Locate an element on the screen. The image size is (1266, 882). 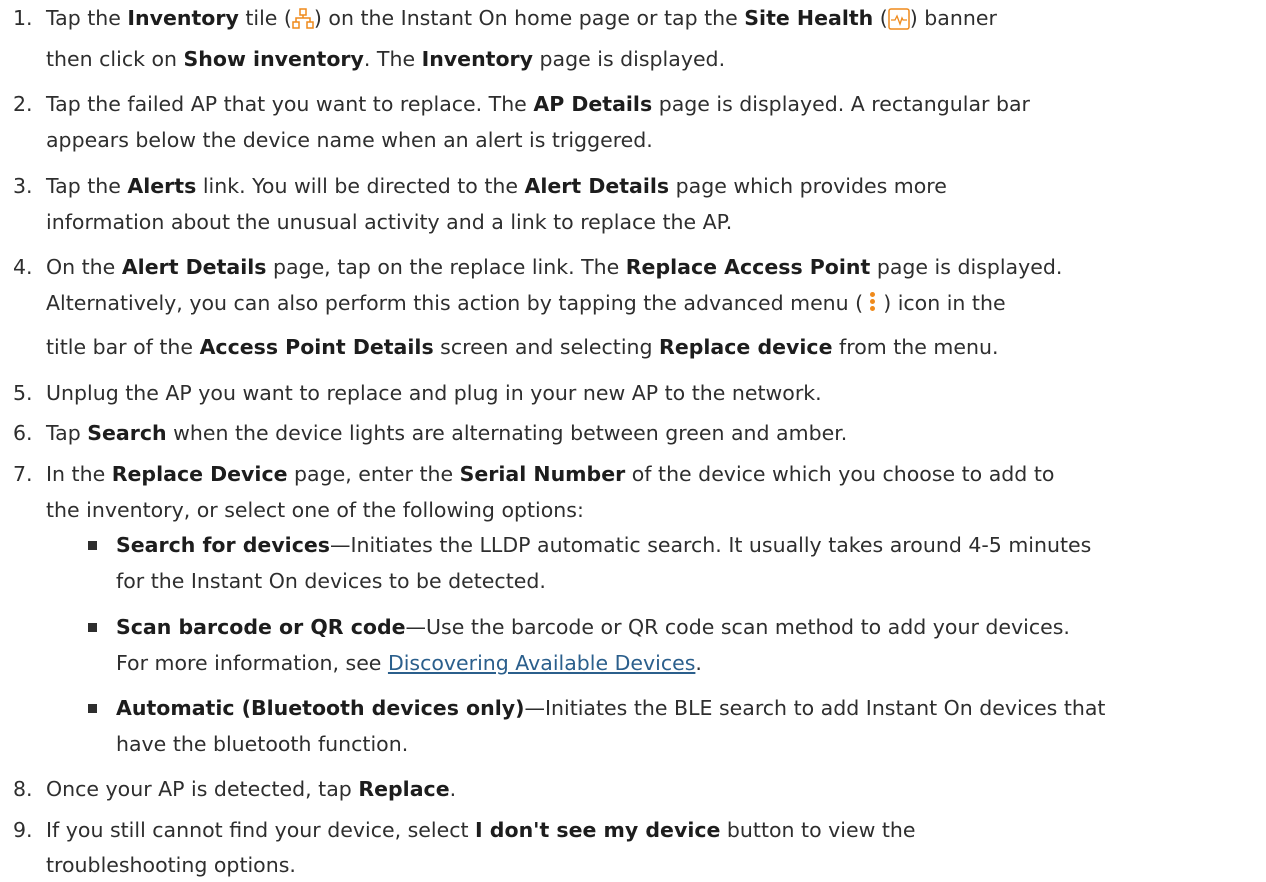
step-number: 3. is located at coordinates (23, 186).